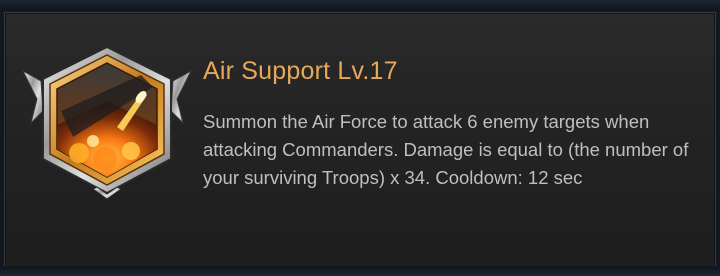 The image size is (720, 276). I want to click on skill-title: Air Support Lv.17, so click(300, 71).